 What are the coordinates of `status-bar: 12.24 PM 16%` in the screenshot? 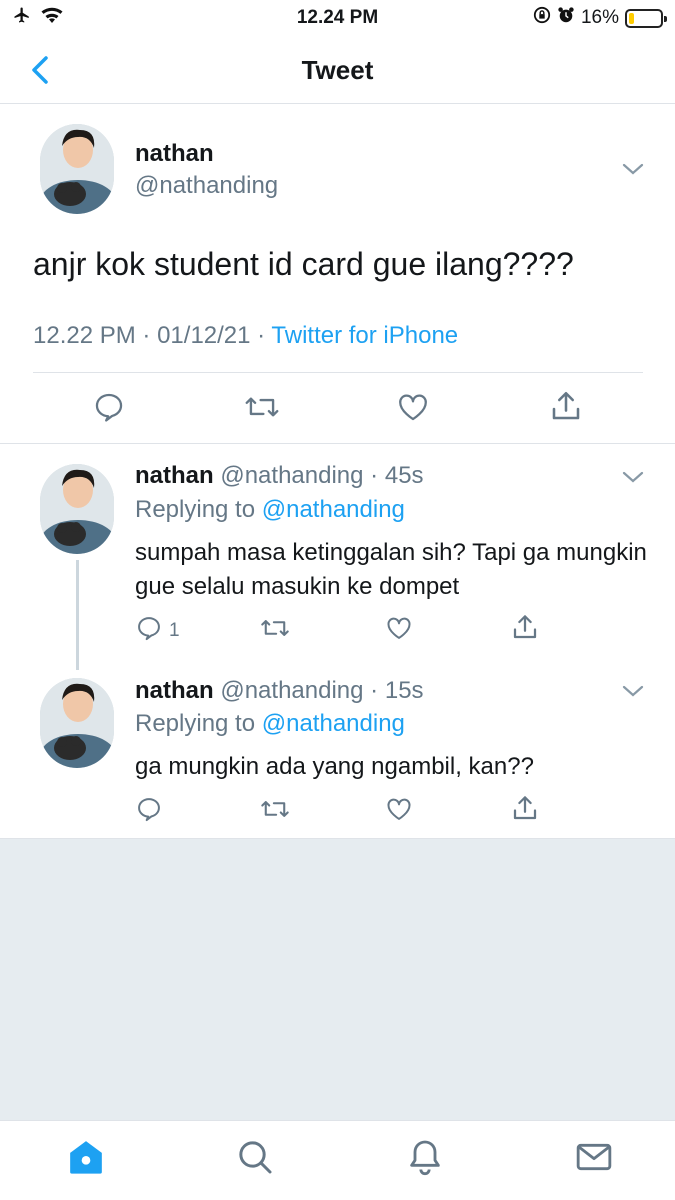 It's located at (337, 18).